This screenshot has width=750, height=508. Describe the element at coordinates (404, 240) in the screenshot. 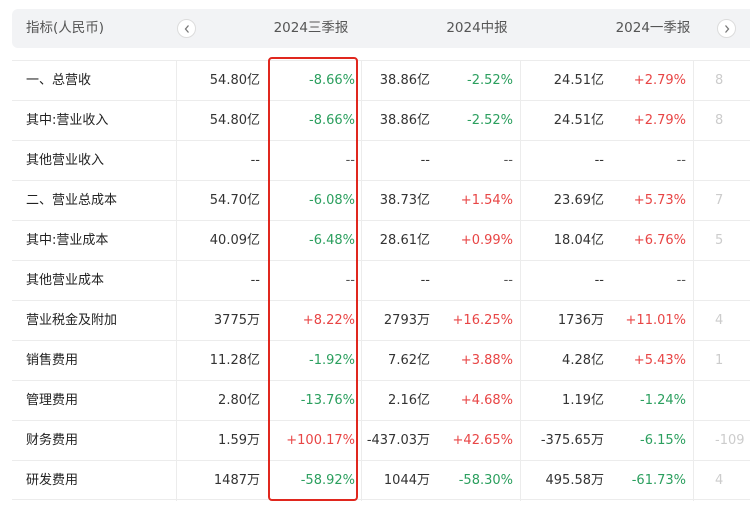

I see `h1-value: 28.61亿` at that location.